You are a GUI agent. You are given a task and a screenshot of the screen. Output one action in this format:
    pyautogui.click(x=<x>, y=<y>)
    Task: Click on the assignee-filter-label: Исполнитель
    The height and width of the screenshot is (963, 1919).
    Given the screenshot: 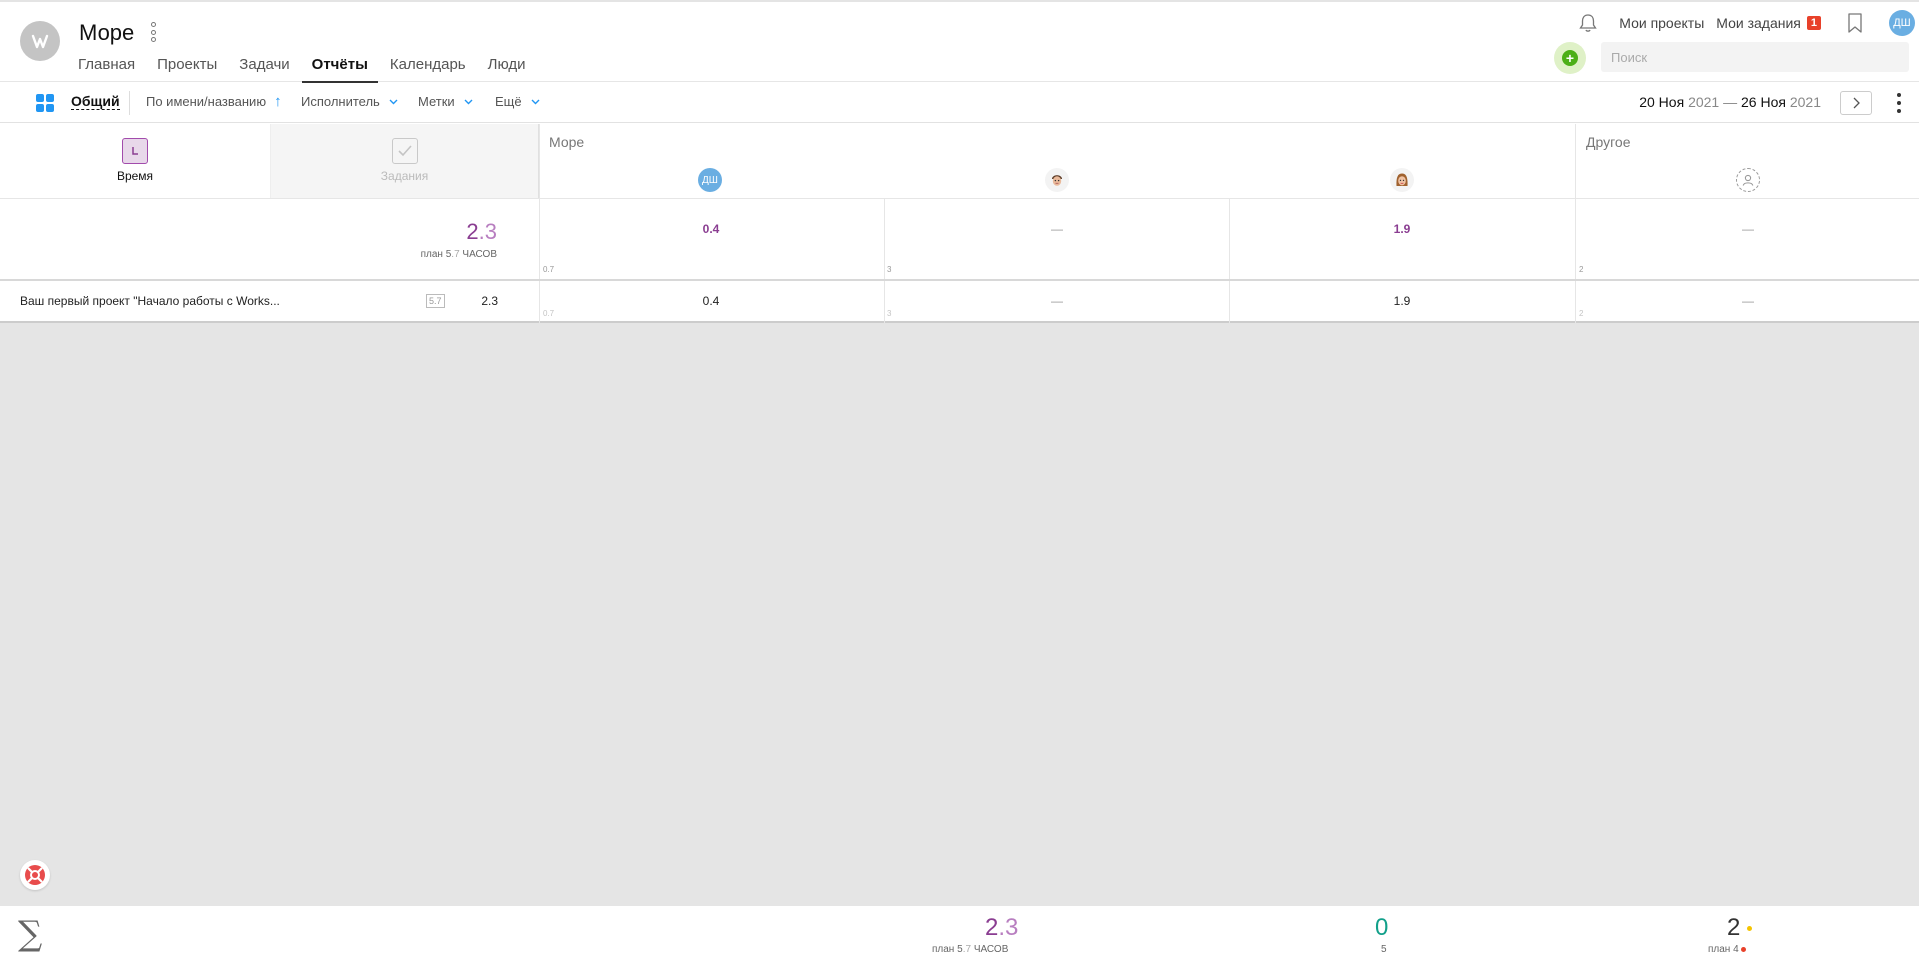 What is the action you would take?
    pyautogui.click(x=340, y=101)
    